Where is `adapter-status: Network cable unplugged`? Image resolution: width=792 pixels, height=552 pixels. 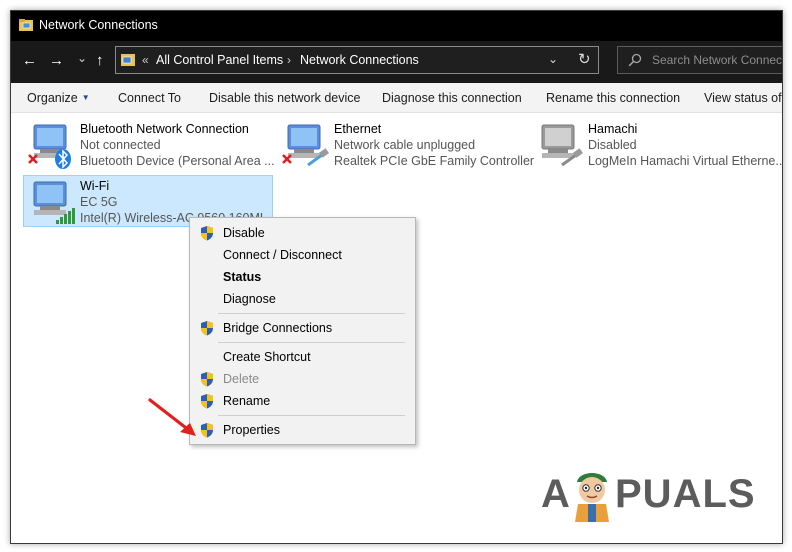
adapter-status: Network cable unplugged is located at coordinates (405, 145).